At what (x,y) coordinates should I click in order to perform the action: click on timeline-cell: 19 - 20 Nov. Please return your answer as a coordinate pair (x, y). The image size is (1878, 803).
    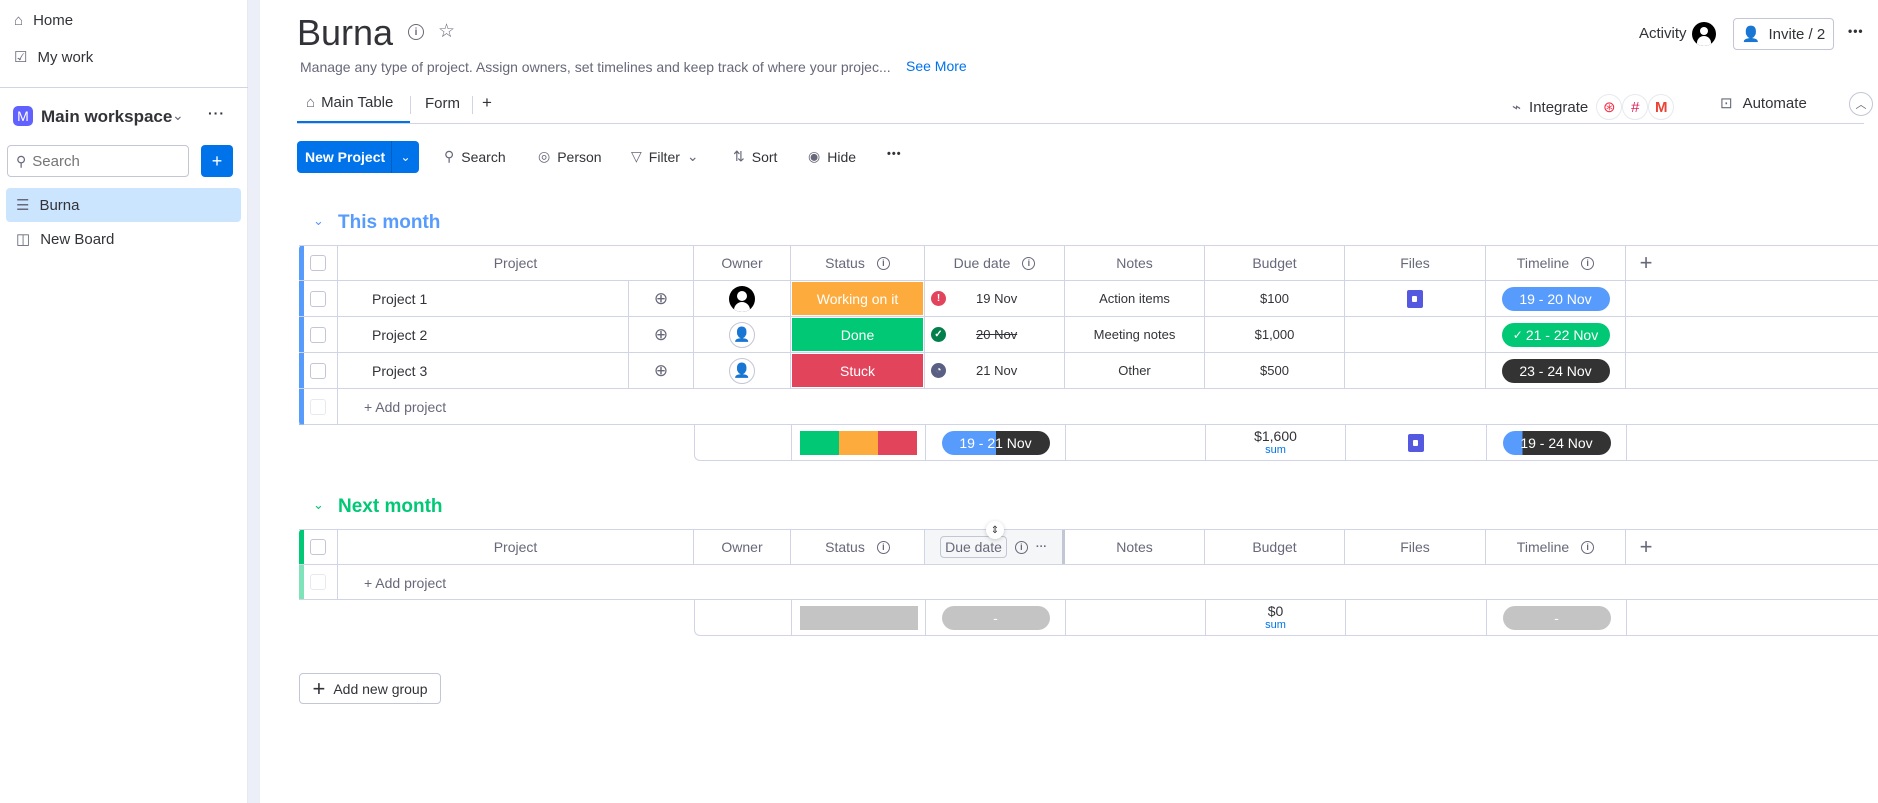
    Looking at the image, I should click on (1556, 298).